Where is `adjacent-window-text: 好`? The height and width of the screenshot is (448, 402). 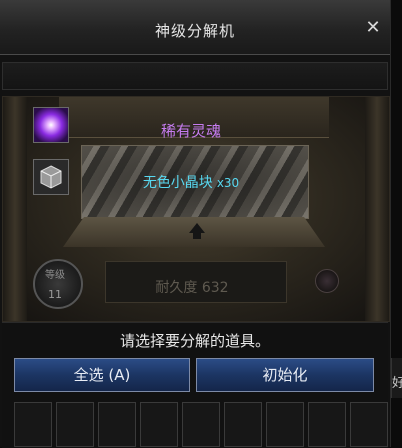 adjacent-window-text: 好 is located at coordinates (397, 383).